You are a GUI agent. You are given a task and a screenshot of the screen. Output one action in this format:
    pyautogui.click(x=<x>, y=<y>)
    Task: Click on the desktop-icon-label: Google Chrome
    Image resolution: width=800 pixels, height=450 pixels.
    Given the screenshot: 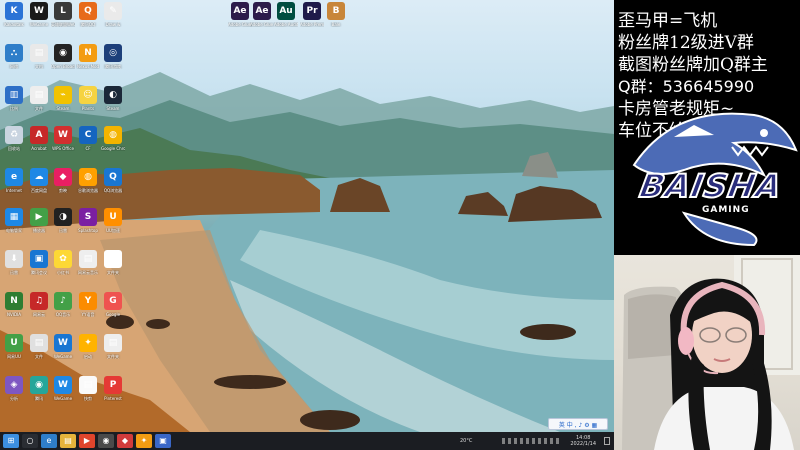 What is the action you would take?
    pyautogui.click(x=113, y=148)
    